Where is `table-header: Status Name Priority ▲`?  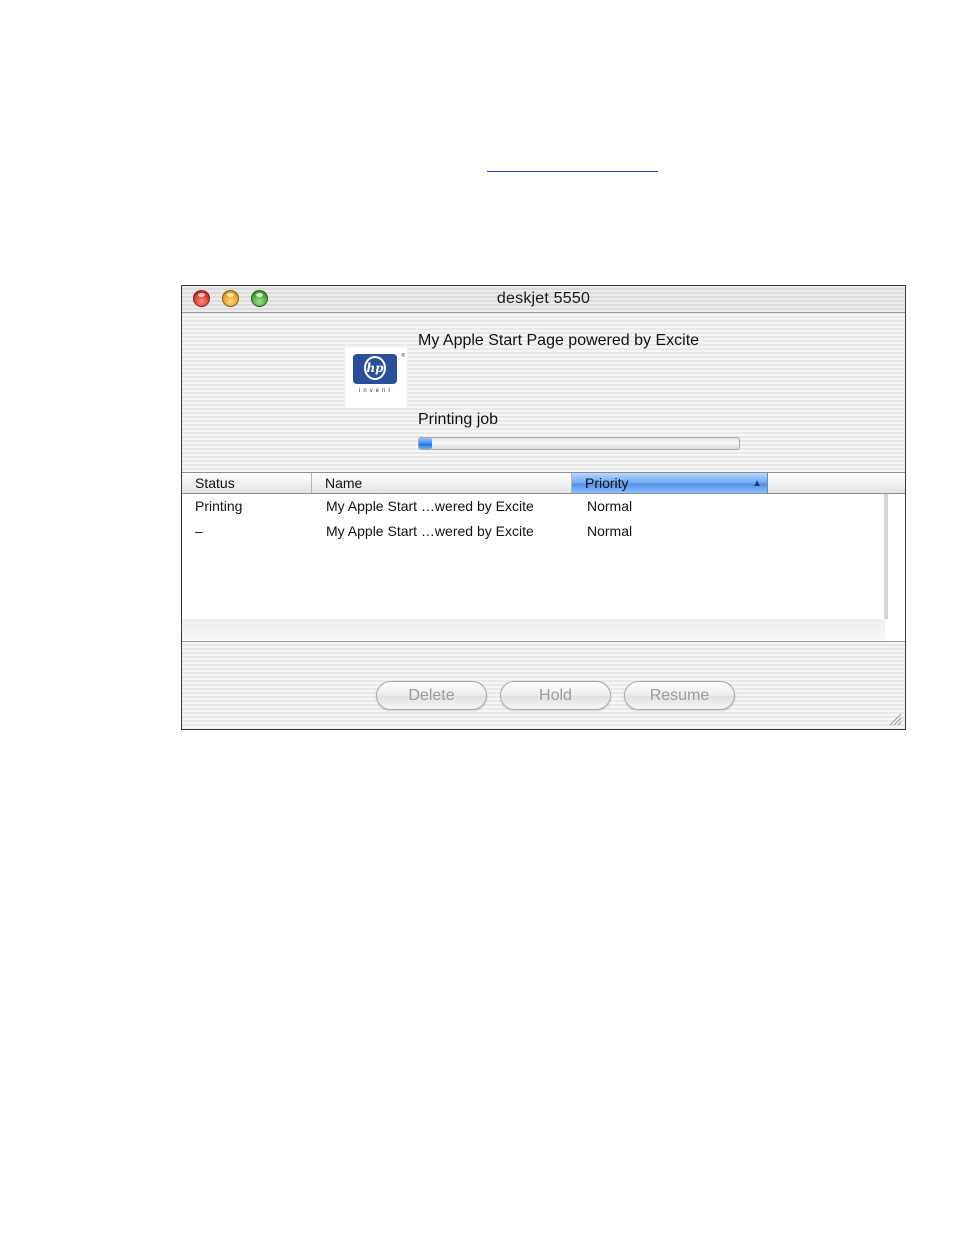
table-header: Status Name Priority ▲ is located at coordinates (543, 483).